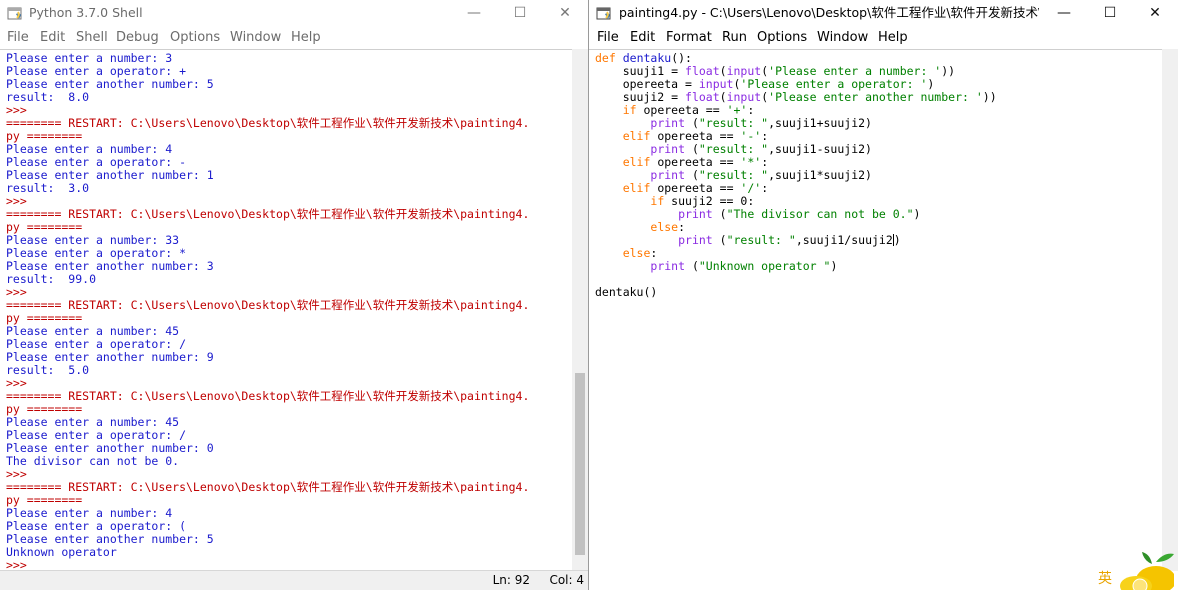  What do you see at coordinates (566, 580) in the screenshot?
I see `status-column: Col: 4` at bounding box center [566, 580].